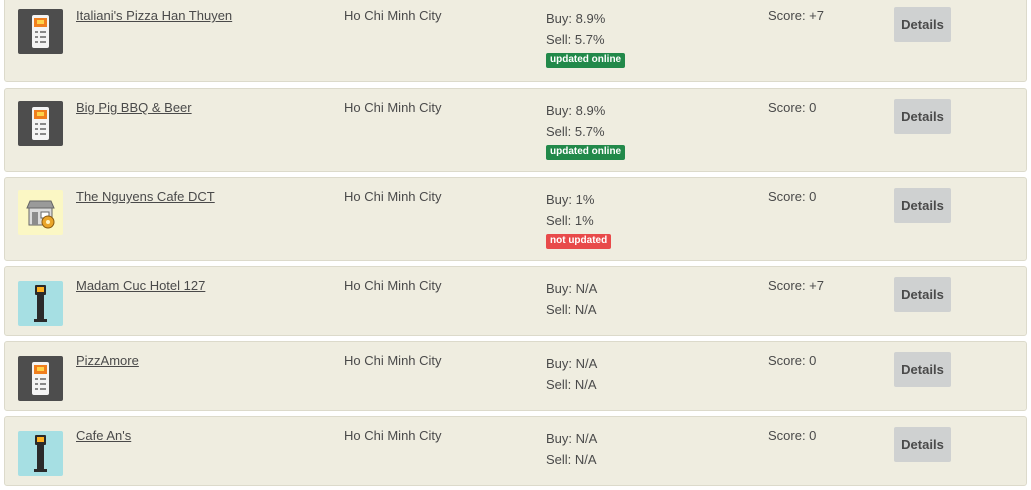 Image resolution: width=1031 pixels, height=490 pixels. Describe the element at coordinates (107, 360) in the screenshot. I see `listing-name-link: PizzAmore` at that location.